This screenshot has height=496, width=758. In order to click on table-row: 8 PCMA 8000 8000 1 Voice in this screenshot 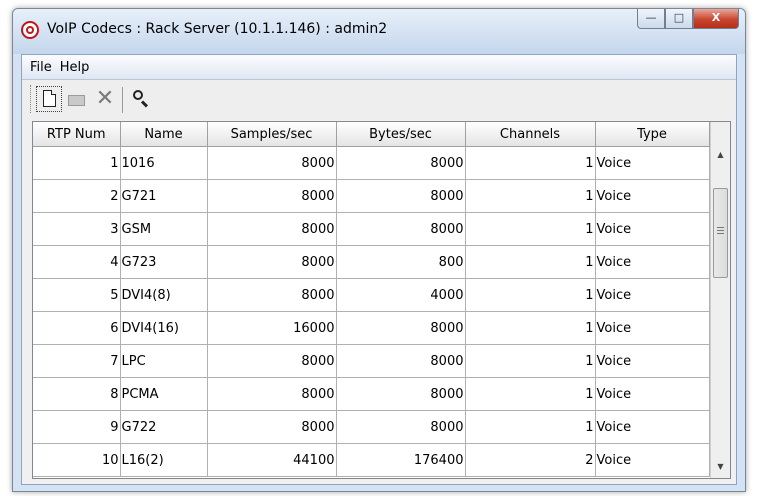, I will do `click(371, 394)`.